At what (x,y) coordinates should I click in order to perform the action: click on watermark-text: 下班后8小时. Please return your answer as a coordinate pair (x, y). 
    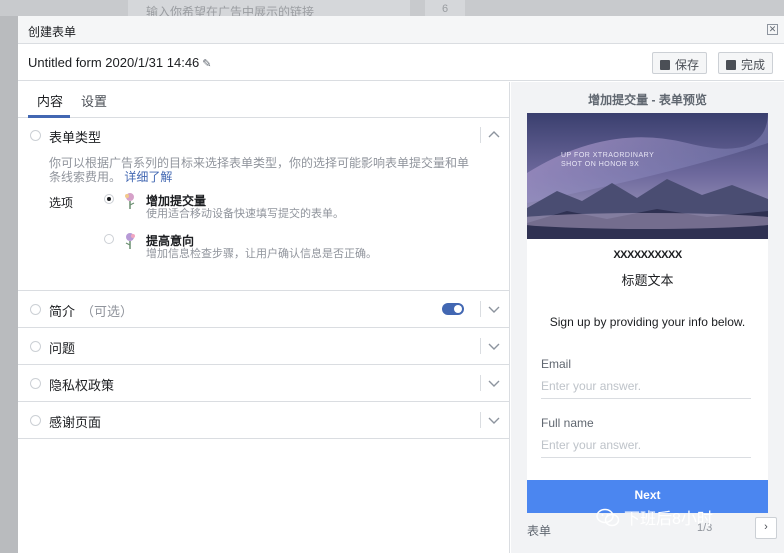
    Looking at the image, I should click on (668, 519).